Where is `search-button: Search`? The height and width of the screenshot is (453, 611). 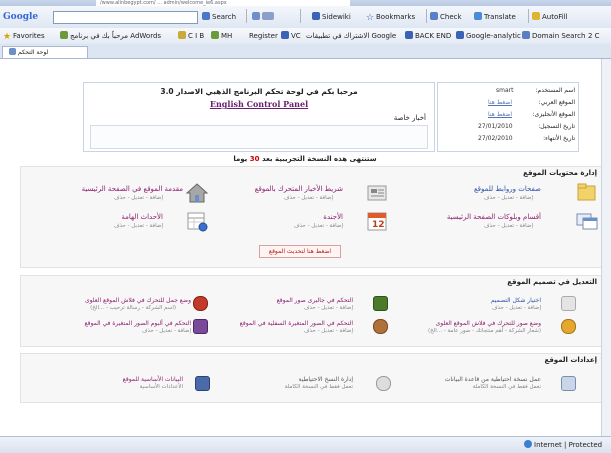 search-button: Search is located at coordinates (219, 17).